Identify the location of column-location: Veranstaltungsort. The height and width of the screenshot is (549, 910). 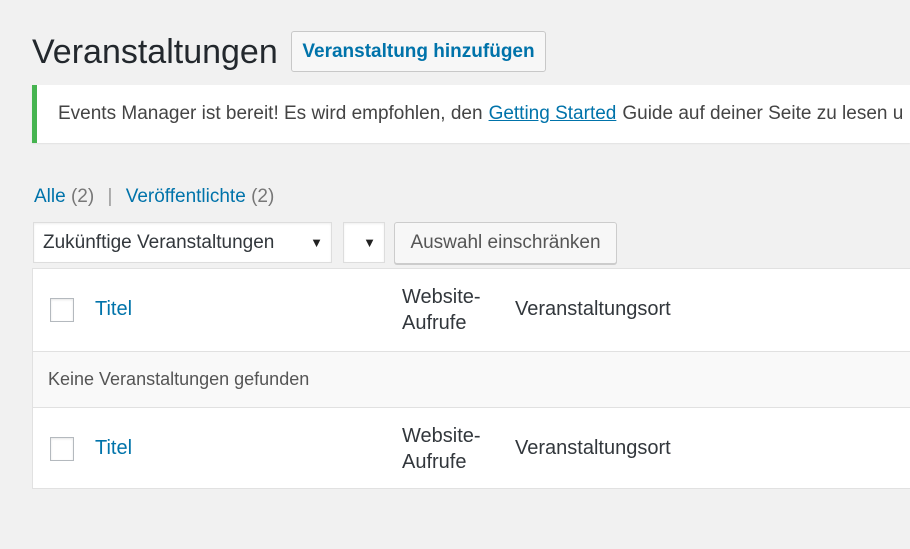
(593, 309).